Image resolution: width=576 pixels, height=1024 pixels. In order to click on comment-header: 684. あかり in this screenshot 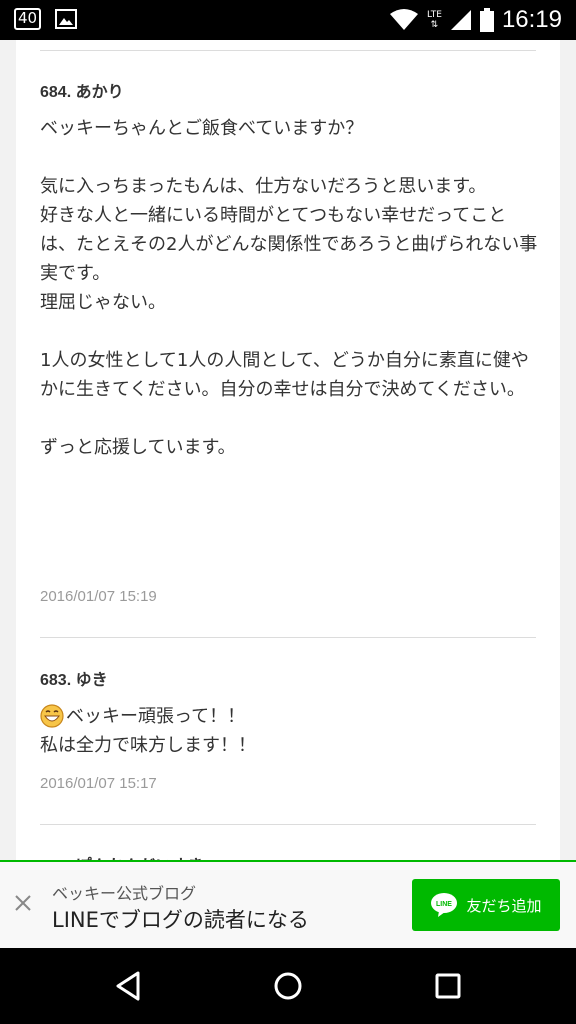, I will do `click(82, 92)`.